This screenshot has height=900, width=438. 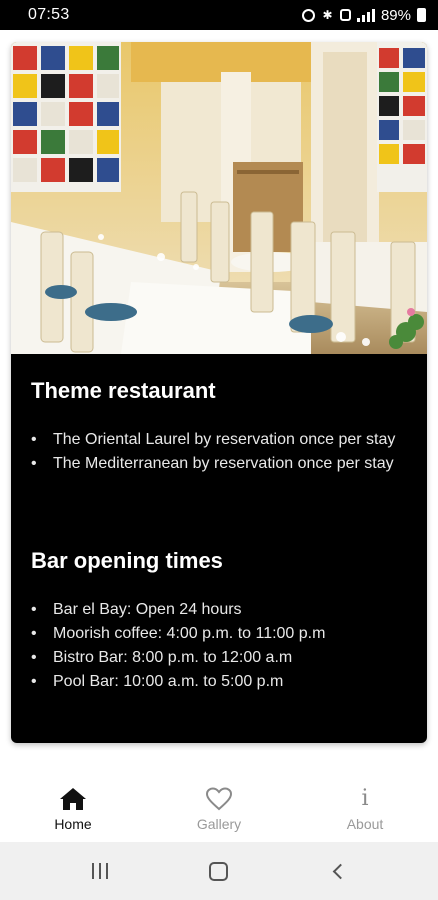 I want to click on battery-icon, so click(x=421, y=15).